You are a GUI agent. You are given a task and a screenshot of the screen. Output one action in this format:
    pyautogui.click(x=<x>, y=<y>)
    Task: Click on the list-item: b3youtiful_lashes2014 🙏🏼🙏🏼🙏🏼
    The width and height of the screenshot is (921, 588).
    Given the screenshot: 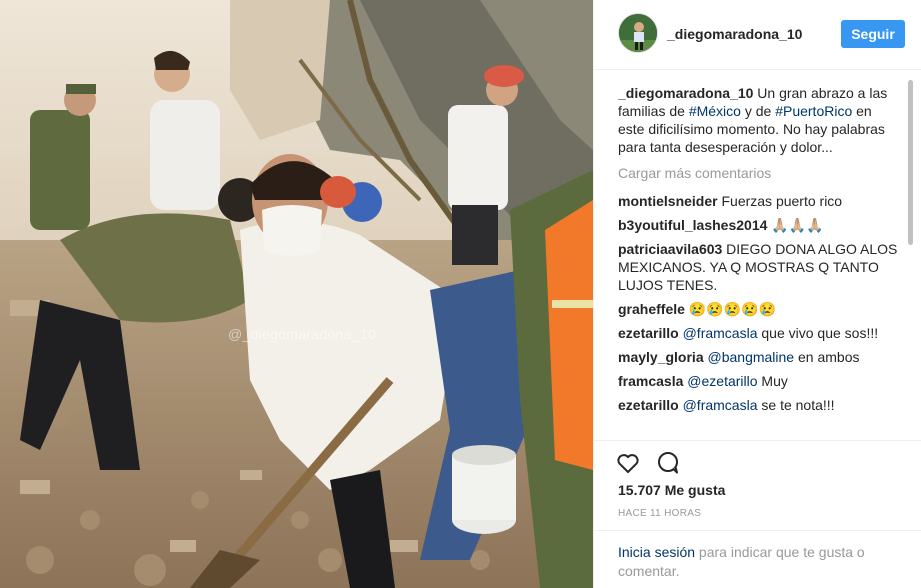 What is the action you would take?
    pyautogui.click(x=760, y=225)
    